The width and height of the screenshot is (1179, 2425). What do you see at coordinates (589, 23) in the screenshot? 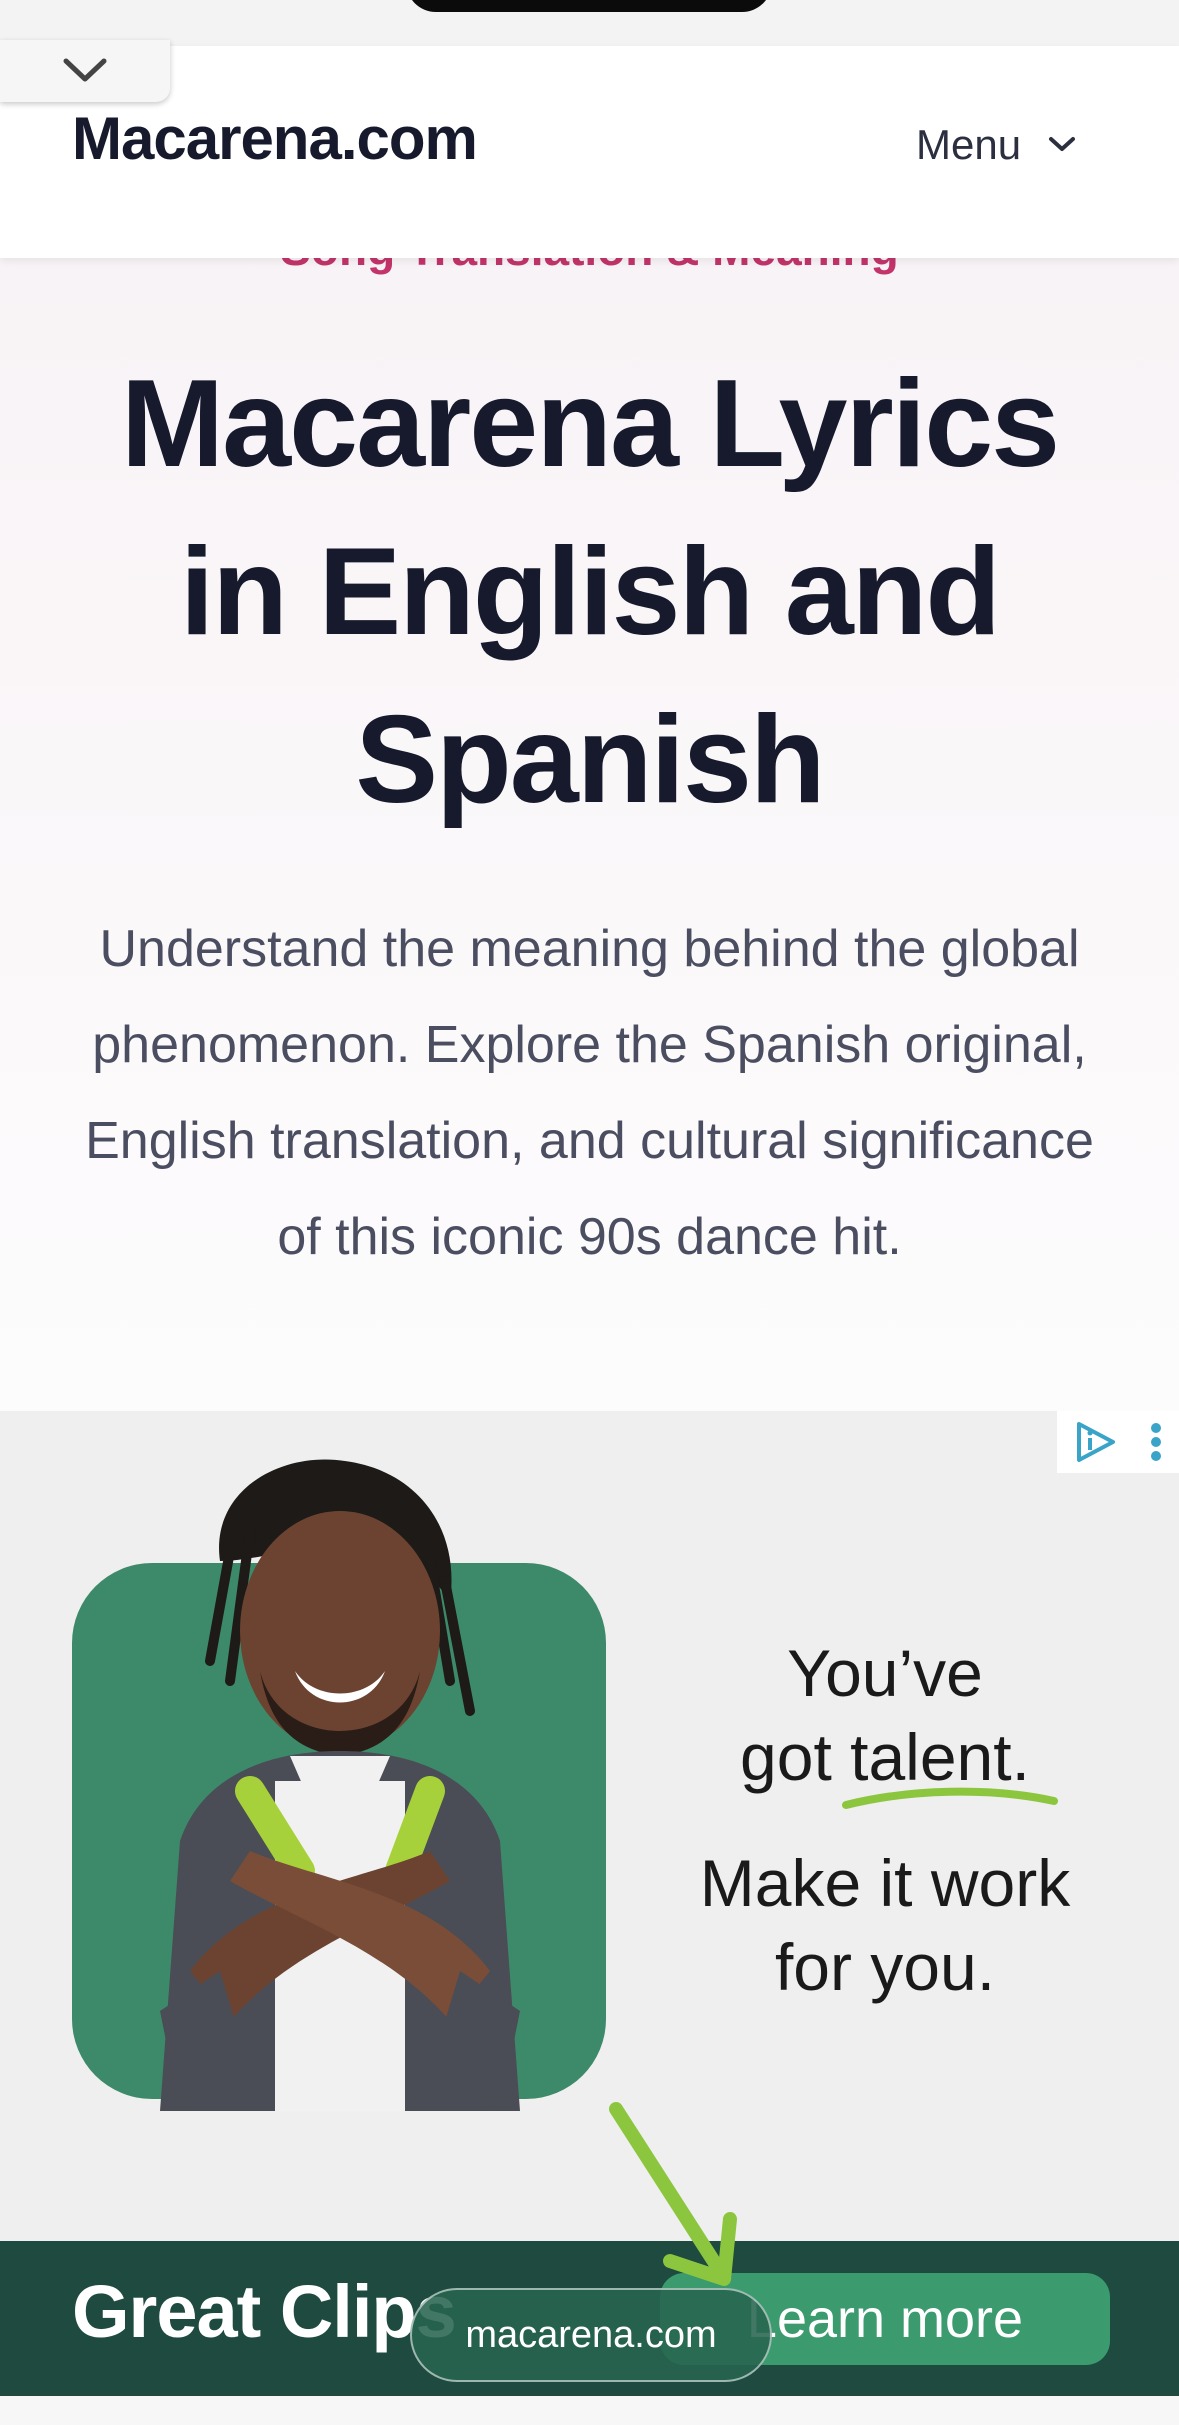
I see `status-strip` at bounding box center [589, 23].